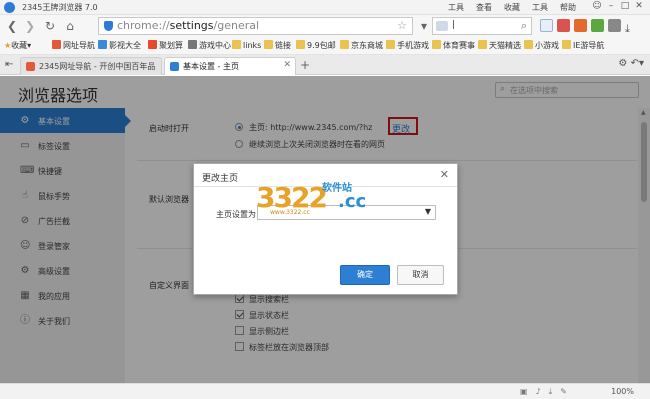 The width and height of the screenshot is (650, 399). I want to click on bookmark-item: links, so click(246, 45).